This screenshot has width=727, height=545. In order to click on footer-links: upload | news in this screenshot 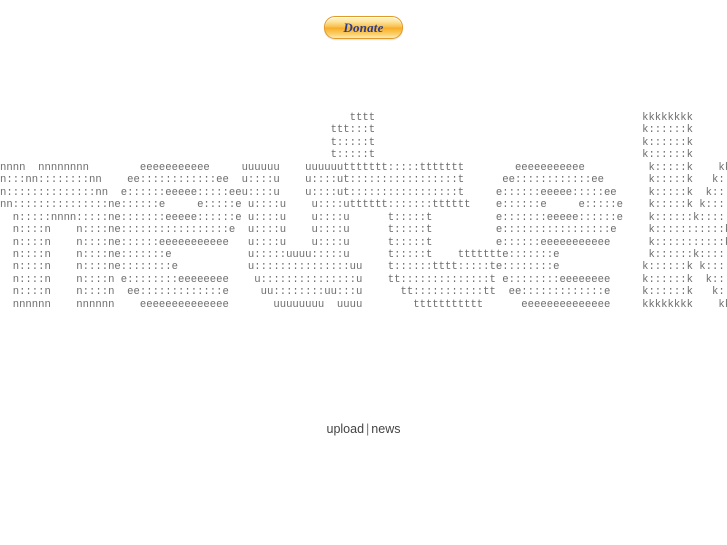, I will do `click(363, 429)`.